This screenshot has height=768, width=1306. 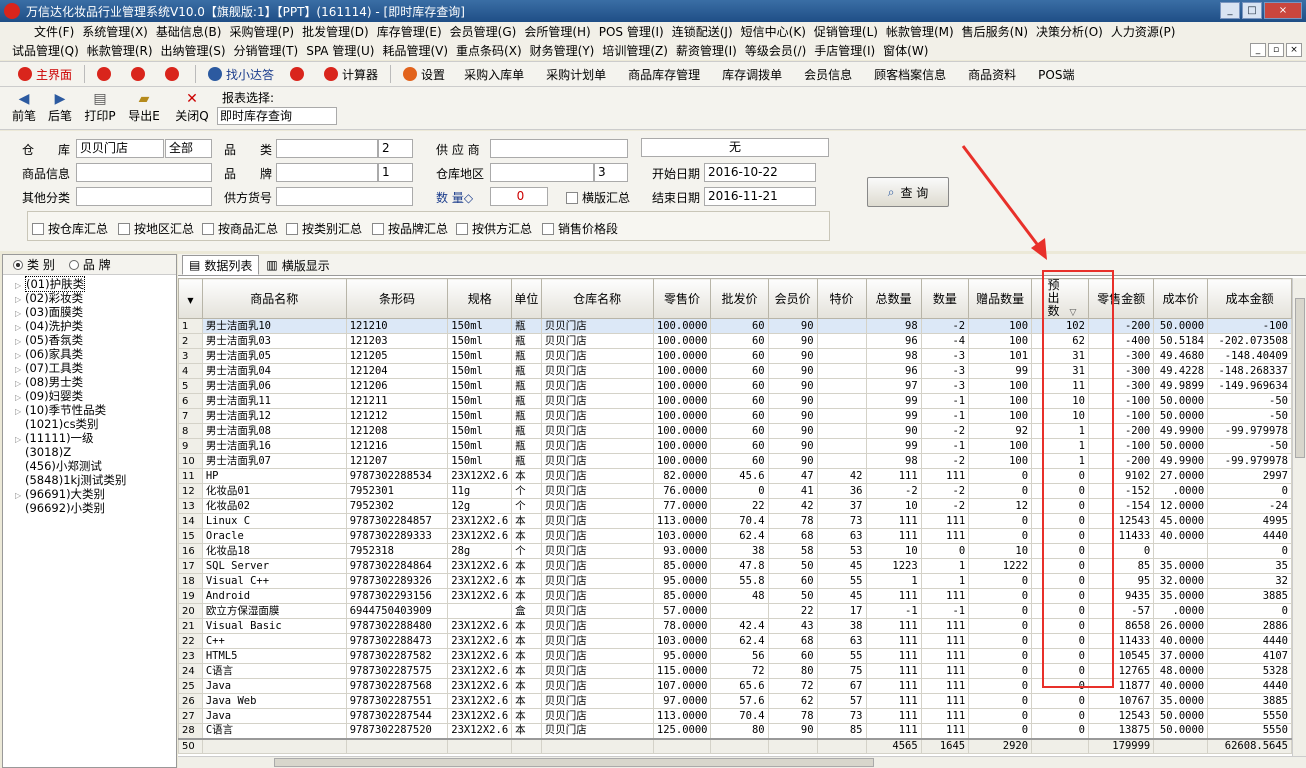 I want to click on row-number: 7, so click(x=190, y=416).